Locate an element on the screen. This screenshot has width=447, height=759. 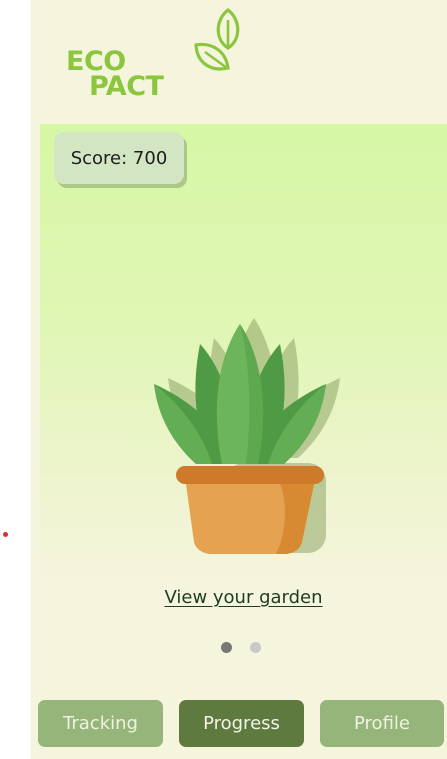
potted-plant-icon is located at coordinates (240, 439).